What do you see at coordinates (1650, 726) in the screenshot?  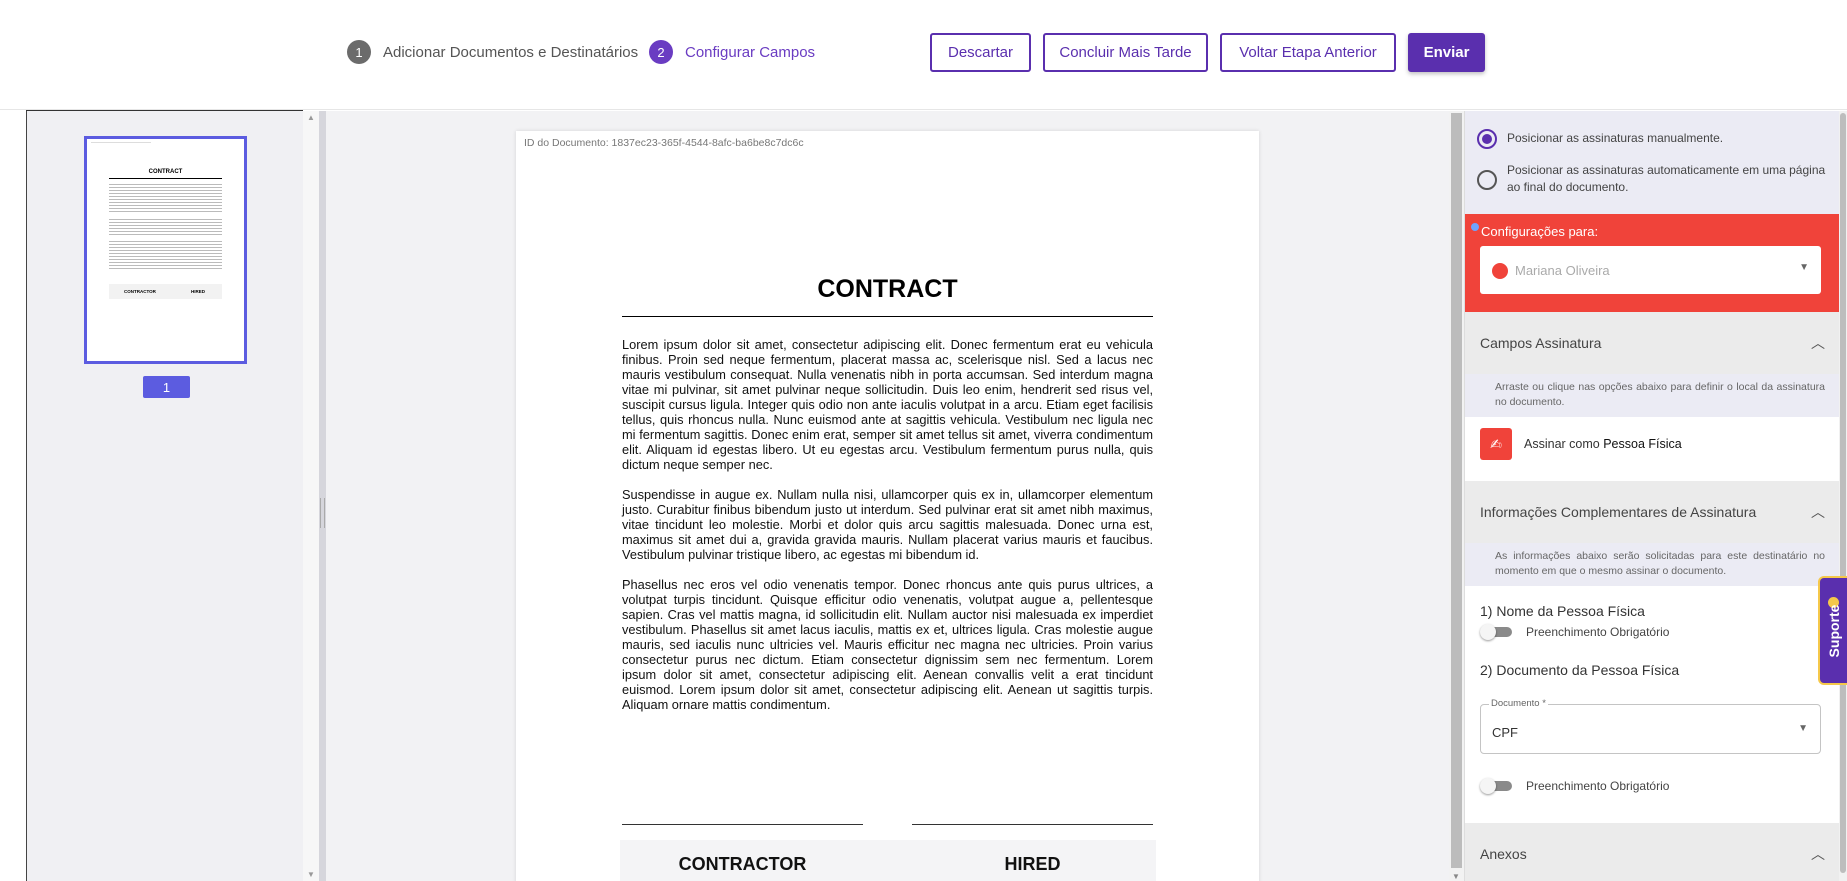 I see `document-type-select: Documento * CPF ▼` at bounding box center [1650, 726].